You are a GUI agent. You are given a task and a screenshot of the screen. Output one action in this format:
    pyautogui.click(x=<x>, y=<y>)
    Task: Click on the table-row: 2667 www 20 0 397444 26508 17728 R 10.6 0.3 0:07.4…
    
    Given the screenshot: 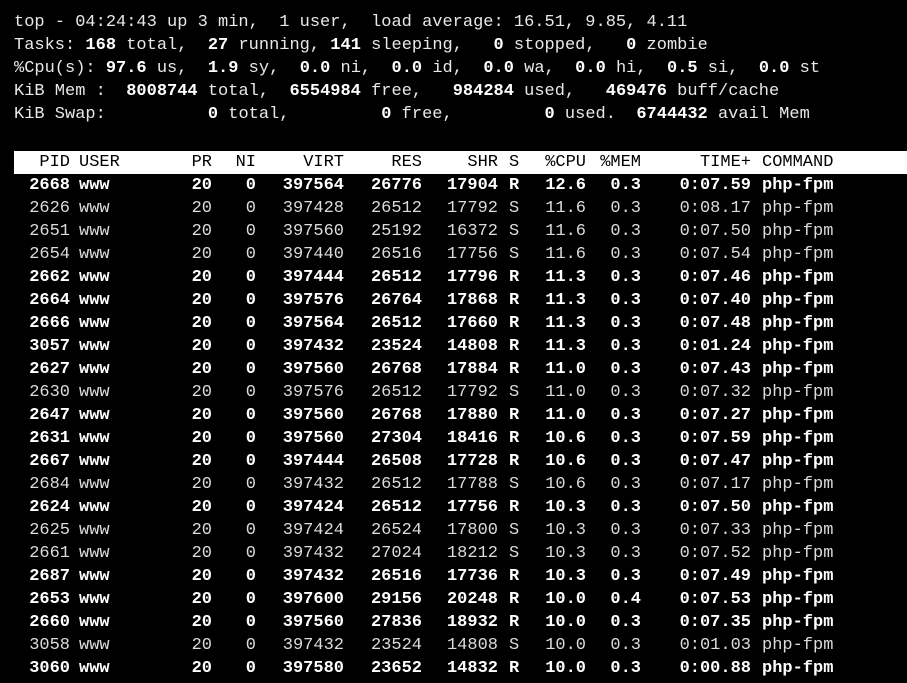 What is the action you would take?
    pyautogui.click(x=460, y=461)
    